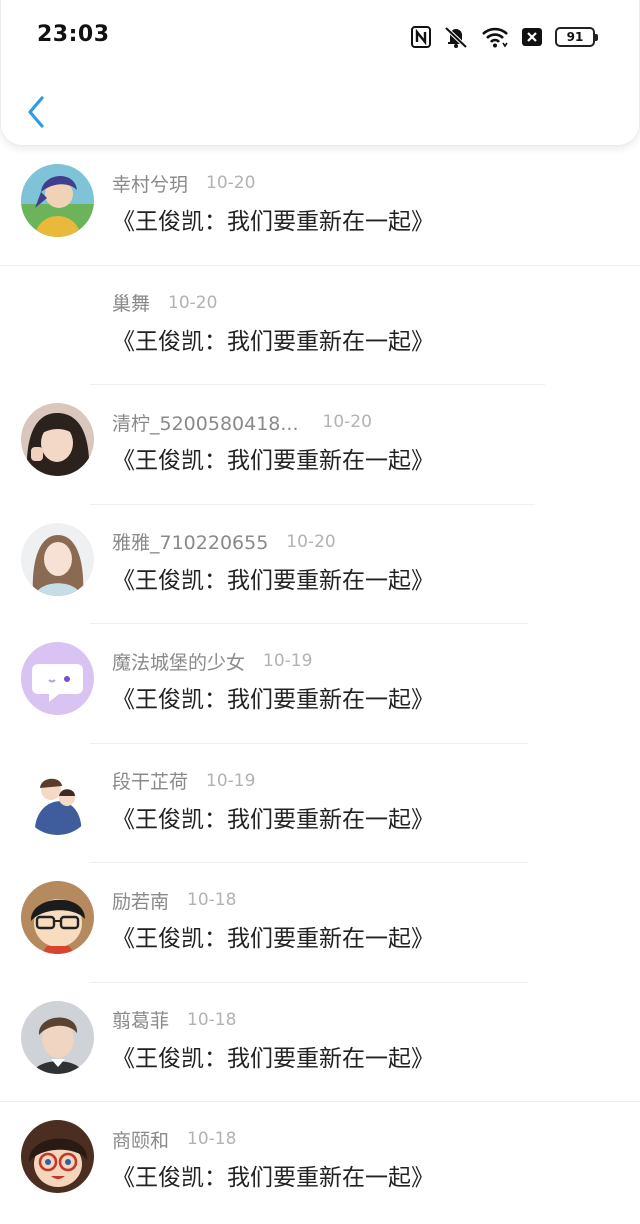  I want to click on user-name: 幸村兮玥, so click(150, 184).